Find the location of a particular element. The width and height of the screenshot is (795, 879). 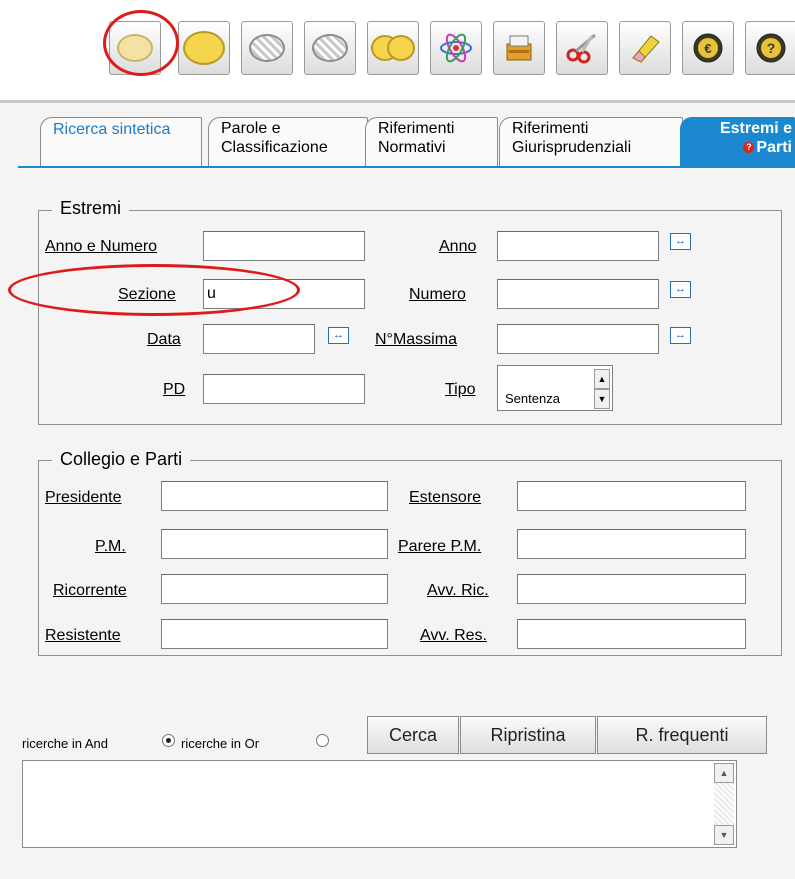

euro-icon: € is located at coordinates (708, 48).